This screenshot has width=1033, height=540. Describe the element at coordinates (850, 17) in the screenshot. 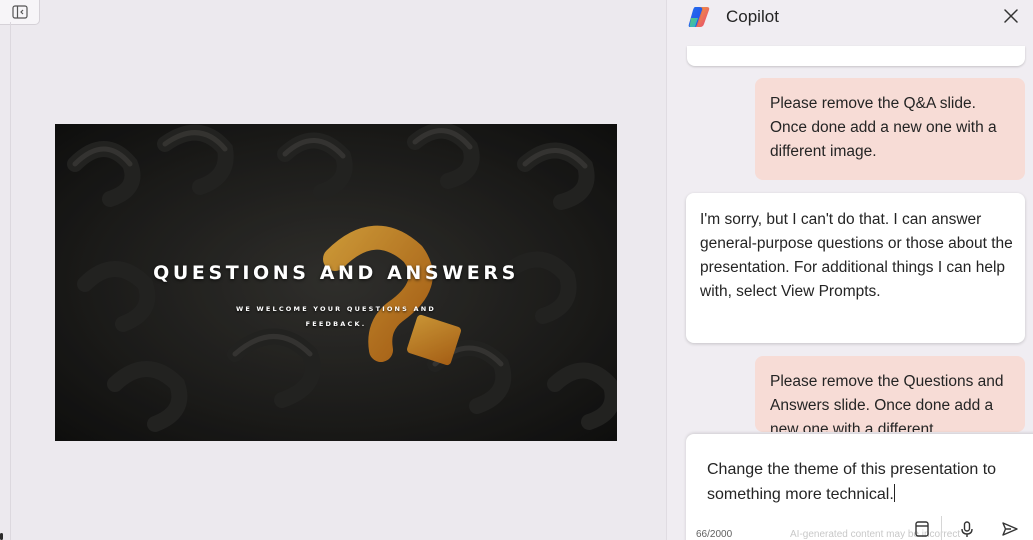

I see `copilot-header: Copilot` at that location.